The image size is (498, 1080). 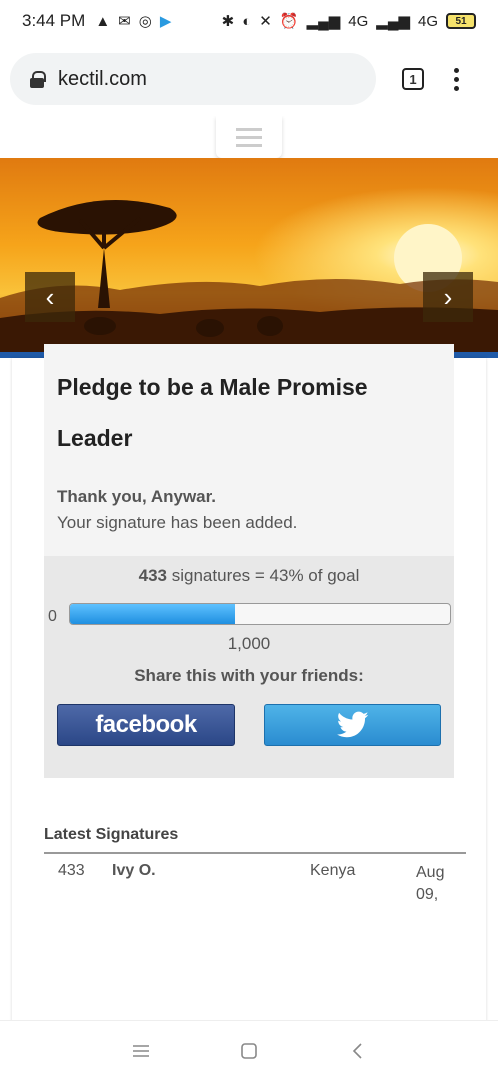 What do you see at coordinates (461, 21) in the screenshot?
I see `battery-icon: 51` at bounding box center [461, 21].